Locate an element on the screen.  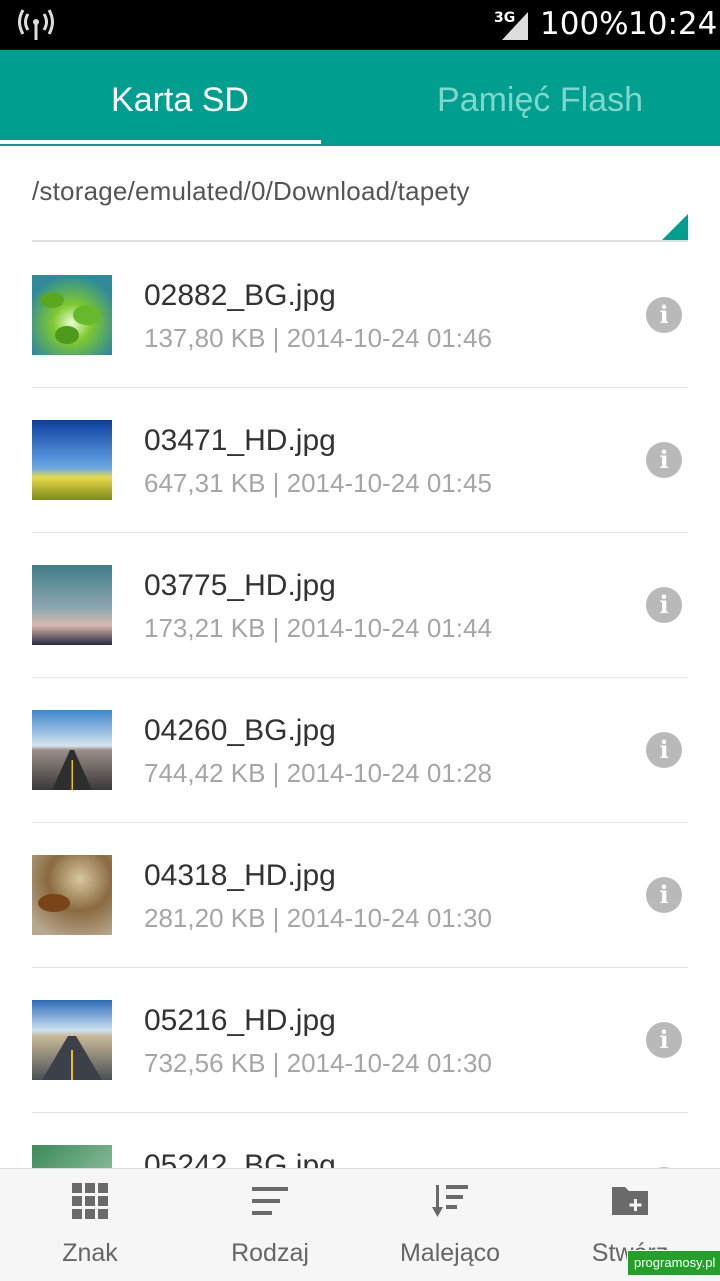
file-name: 02882_BG.jpg is located at coordinates (240, 295).